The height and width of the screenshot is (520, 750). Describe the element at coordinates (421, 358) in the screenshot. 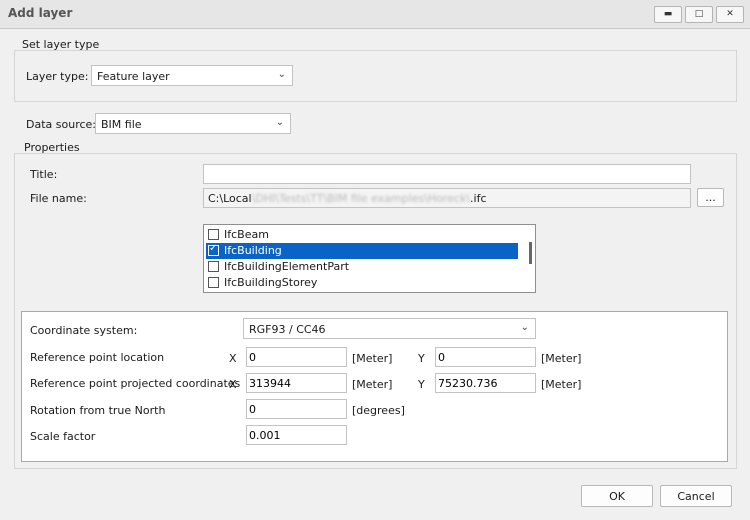

I see `ref-loc-y-label: Y` at that location.